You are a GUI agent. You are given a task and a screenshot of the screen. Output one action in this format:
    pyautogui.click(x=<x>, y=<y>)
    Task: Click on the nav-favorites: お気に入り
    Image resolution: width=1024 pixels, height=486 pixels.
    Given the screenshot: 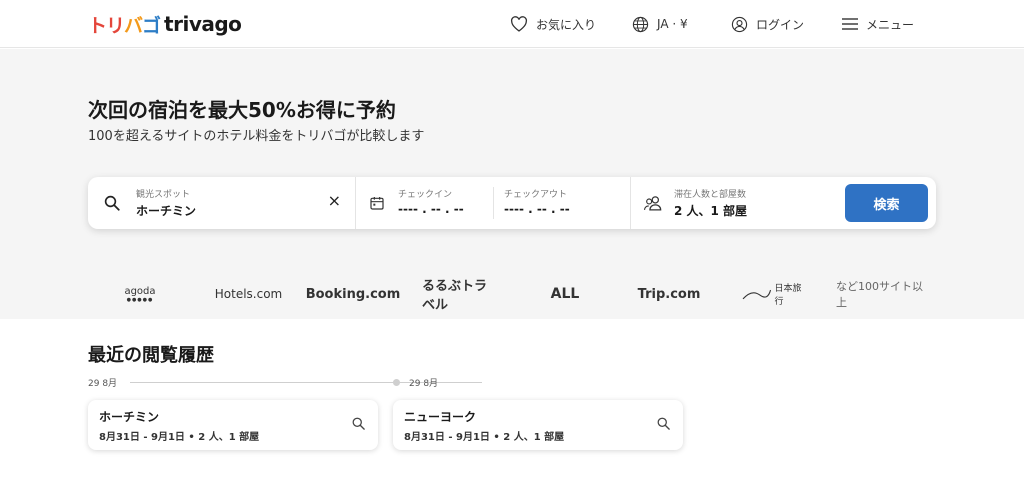 What is the action you would take?
    pyautogui.click(x=553, y=24)
    